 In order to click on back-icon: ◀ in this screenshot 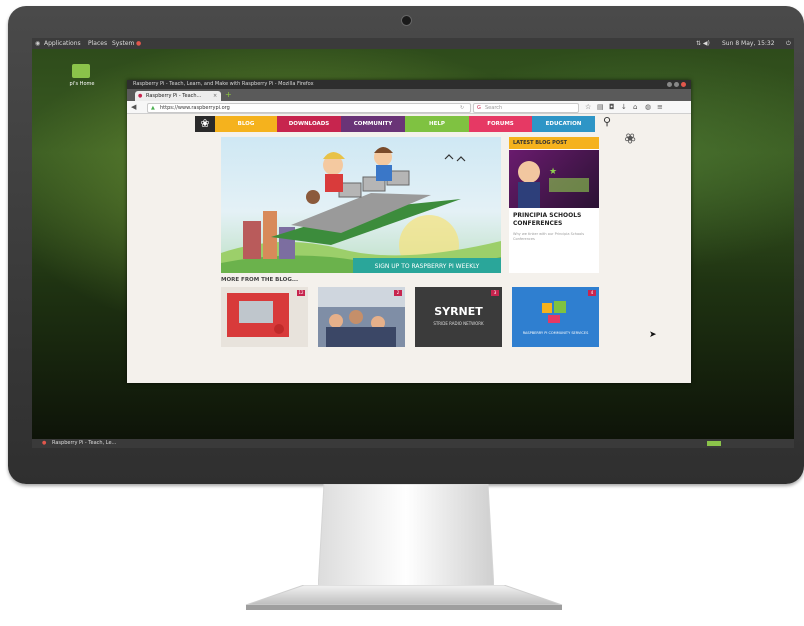, I will do `click(133, 107)`.